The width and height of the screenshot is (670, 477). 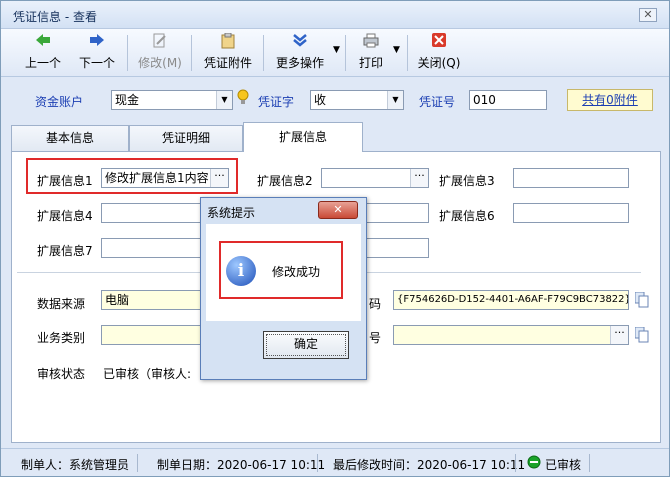 I want to click on attachments-button: 凭证附件, so click(x=228, y=52).